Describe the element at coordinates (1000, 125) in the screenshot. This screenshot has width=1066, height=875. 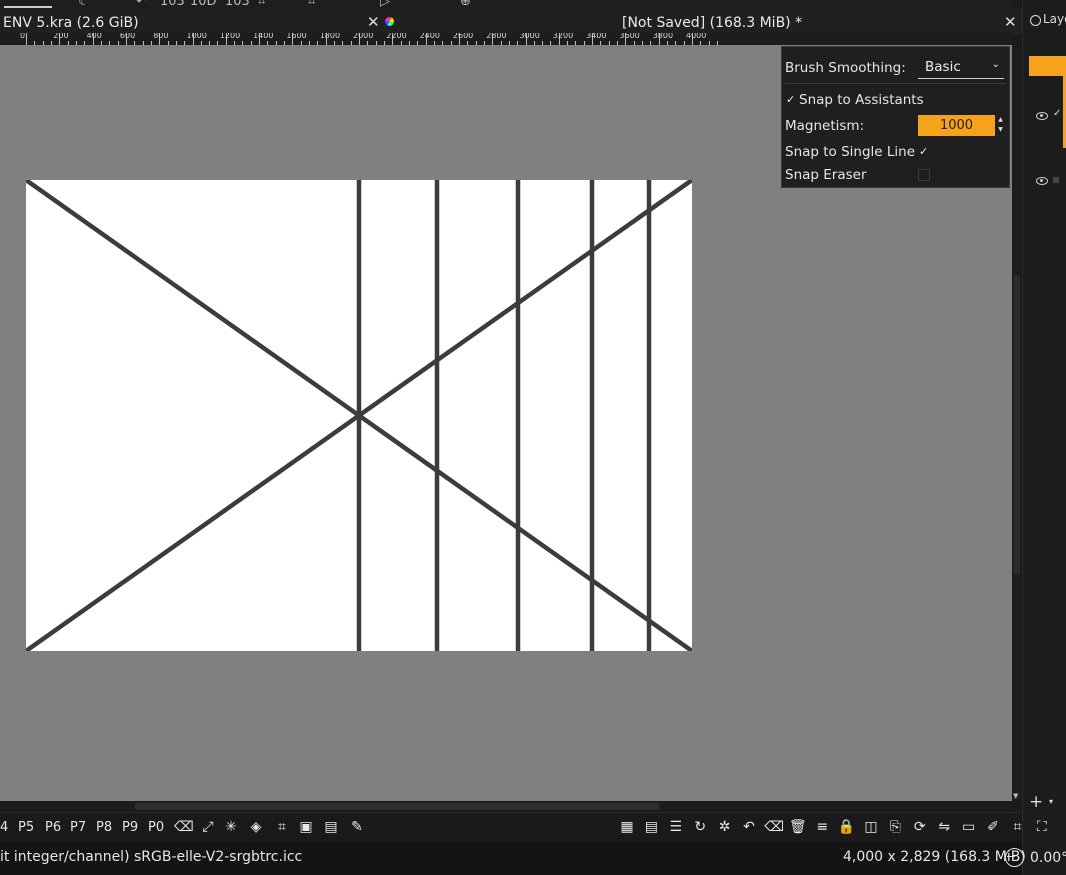
I see `magnetism-spinner: ▲ ▼` at that location.